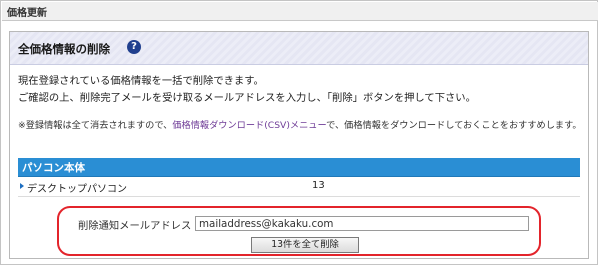 This screenshot has height=266, width=600. What do you see at coordinates (135, 226) in the screenshot?
I see `email-label: 削除通知メールアドレス` at bounding box center [135, 226].